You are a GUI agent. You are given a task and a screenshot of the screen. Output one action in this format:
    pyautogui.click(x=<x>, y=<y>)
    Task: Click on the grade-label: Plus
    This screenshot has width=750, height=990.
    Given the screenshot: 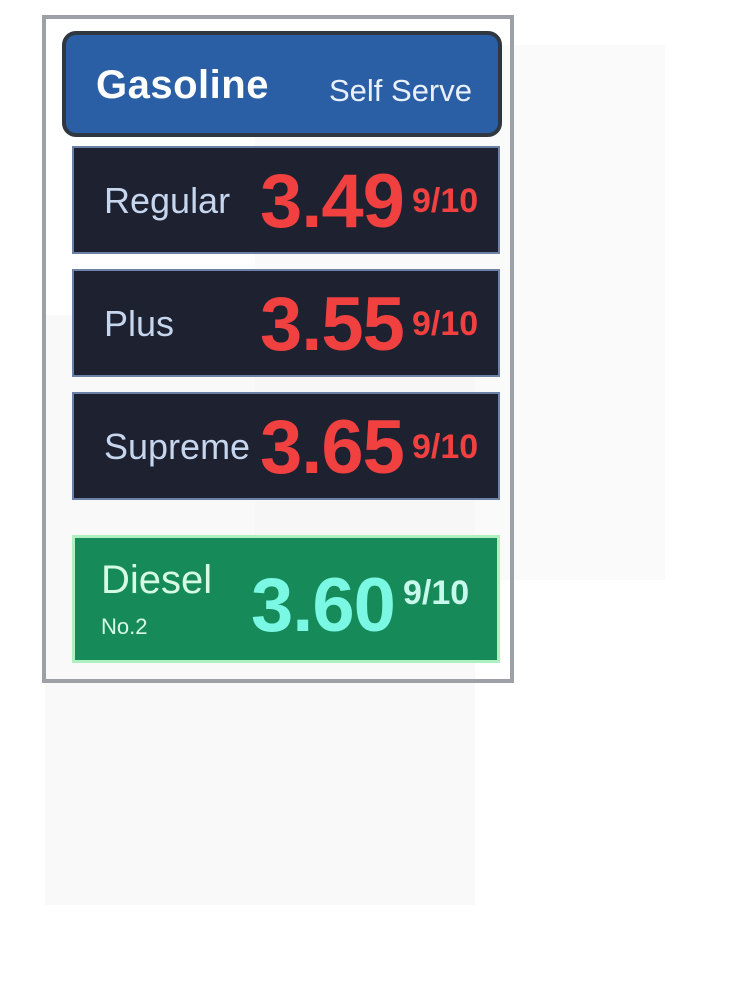 What is the action you would take?
    pyautogui.click(x=139, y=323)
    